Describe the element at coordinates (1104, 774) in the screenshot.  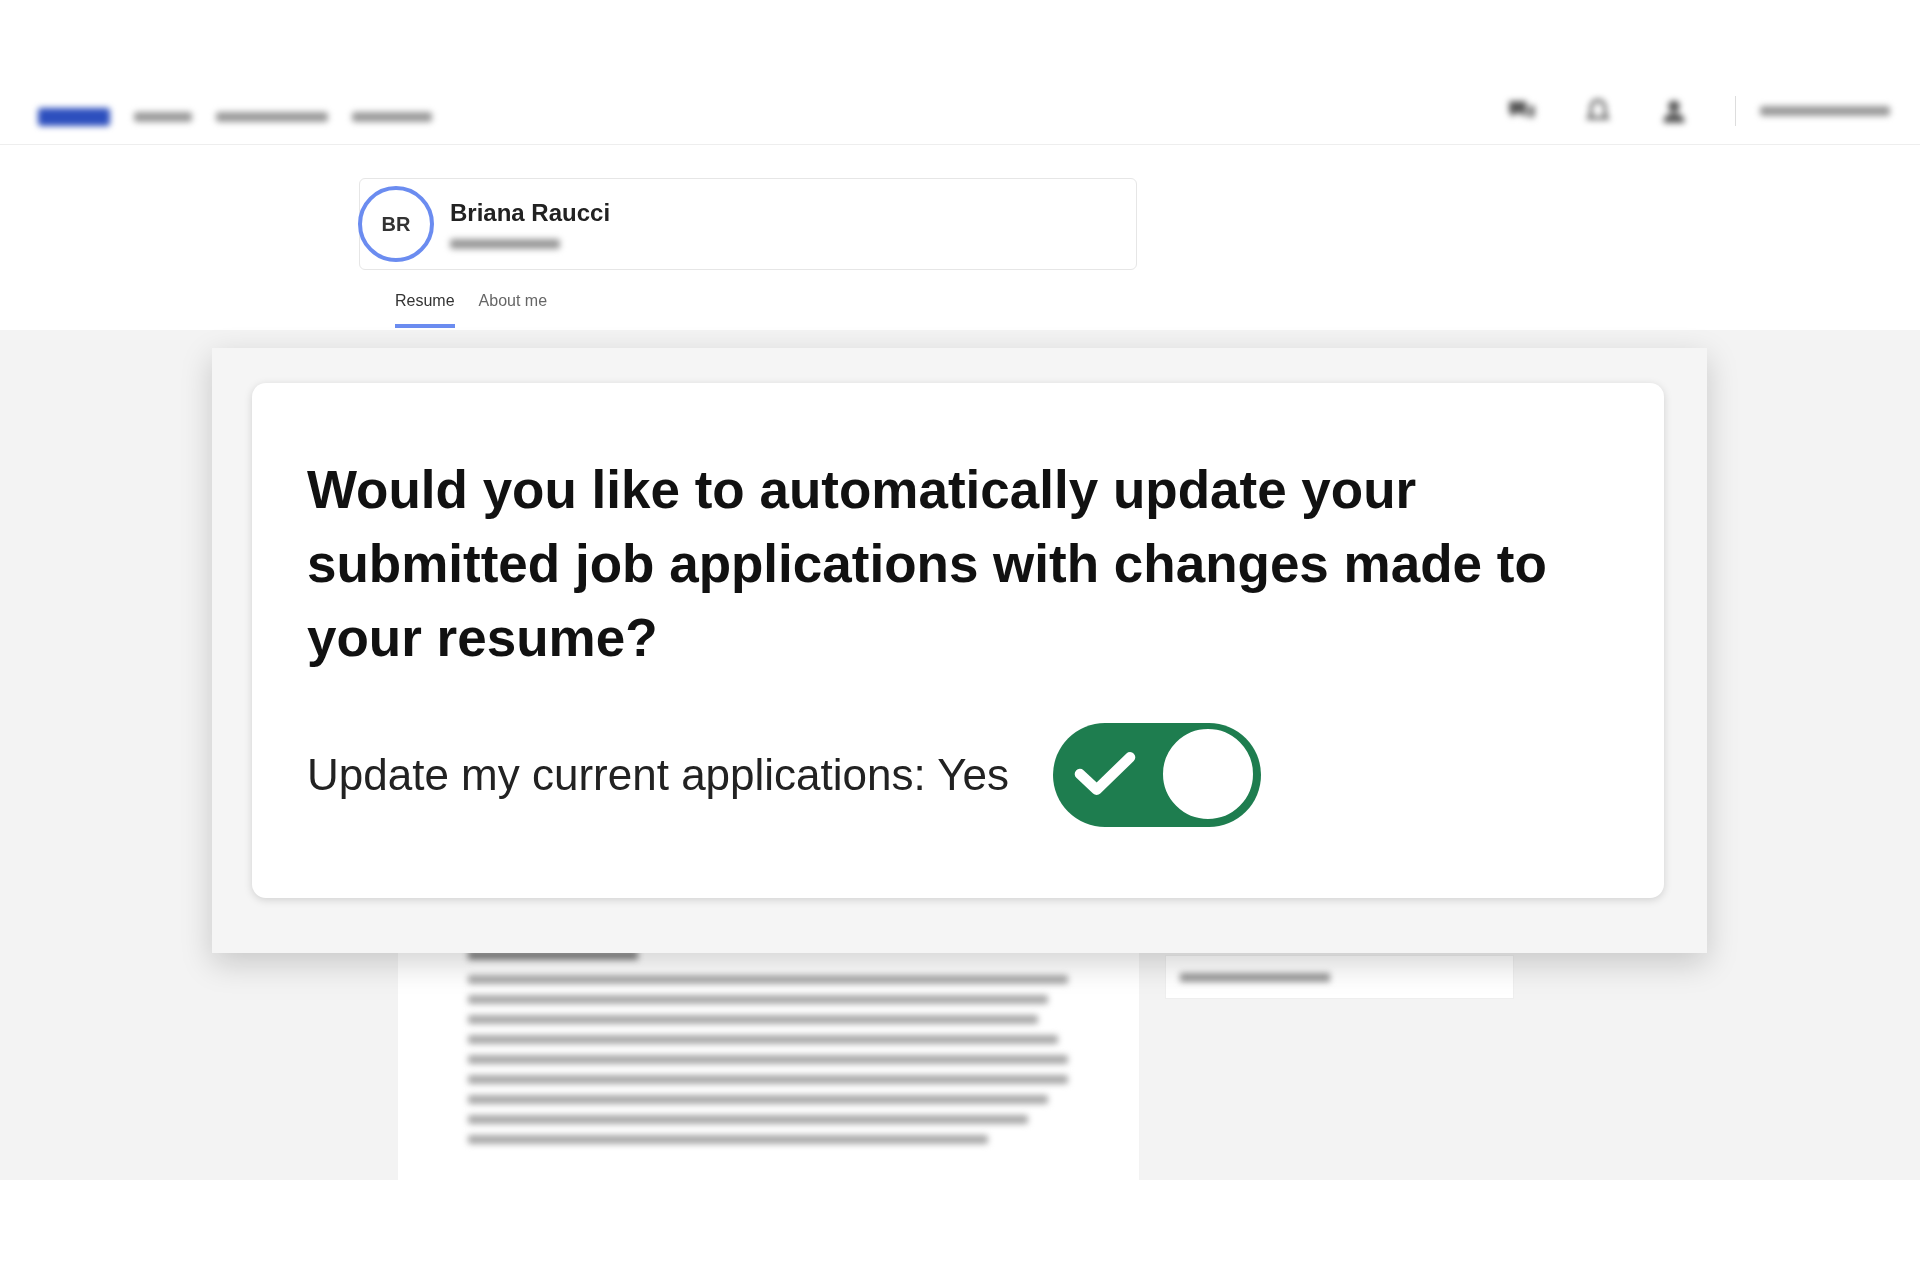
I see `checkmark-icon` at that location.